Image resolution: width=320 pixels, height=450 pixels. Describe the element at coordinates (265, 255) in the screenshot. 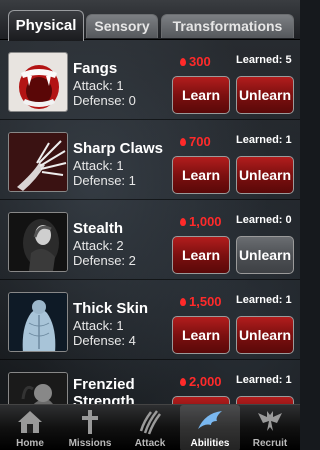

I see `unlearn-button-disabled: Unlearn` at that location.